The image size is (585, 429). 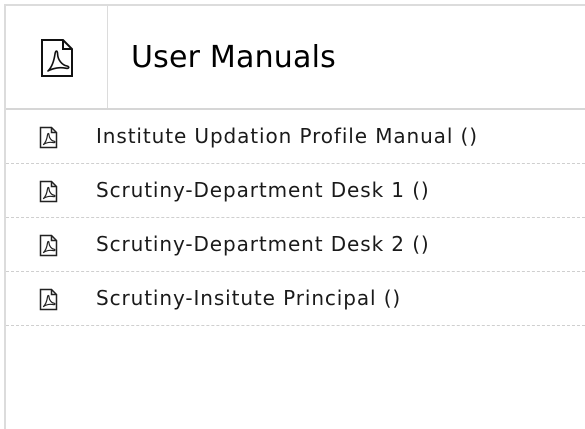 What do you see at coordinates (233, 57) in the screenshot?
I see `page-title: User Manuals` at bounding box center [233, 57].